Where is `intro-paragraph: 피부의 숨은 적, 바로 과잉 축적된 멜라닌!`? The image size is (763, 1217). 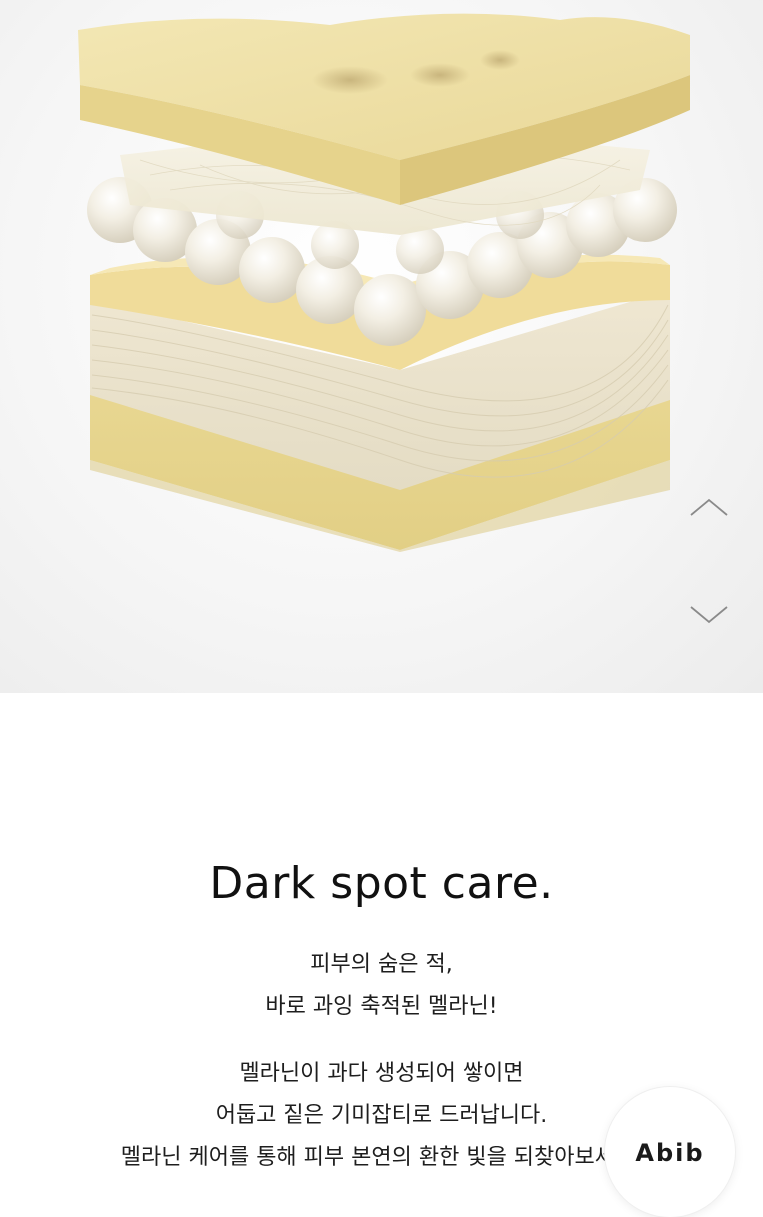 intro-paragraph: 피부의 숨은 적, 바로 과잉 축적된 멜라닌! is located at coordinates (381, 986).